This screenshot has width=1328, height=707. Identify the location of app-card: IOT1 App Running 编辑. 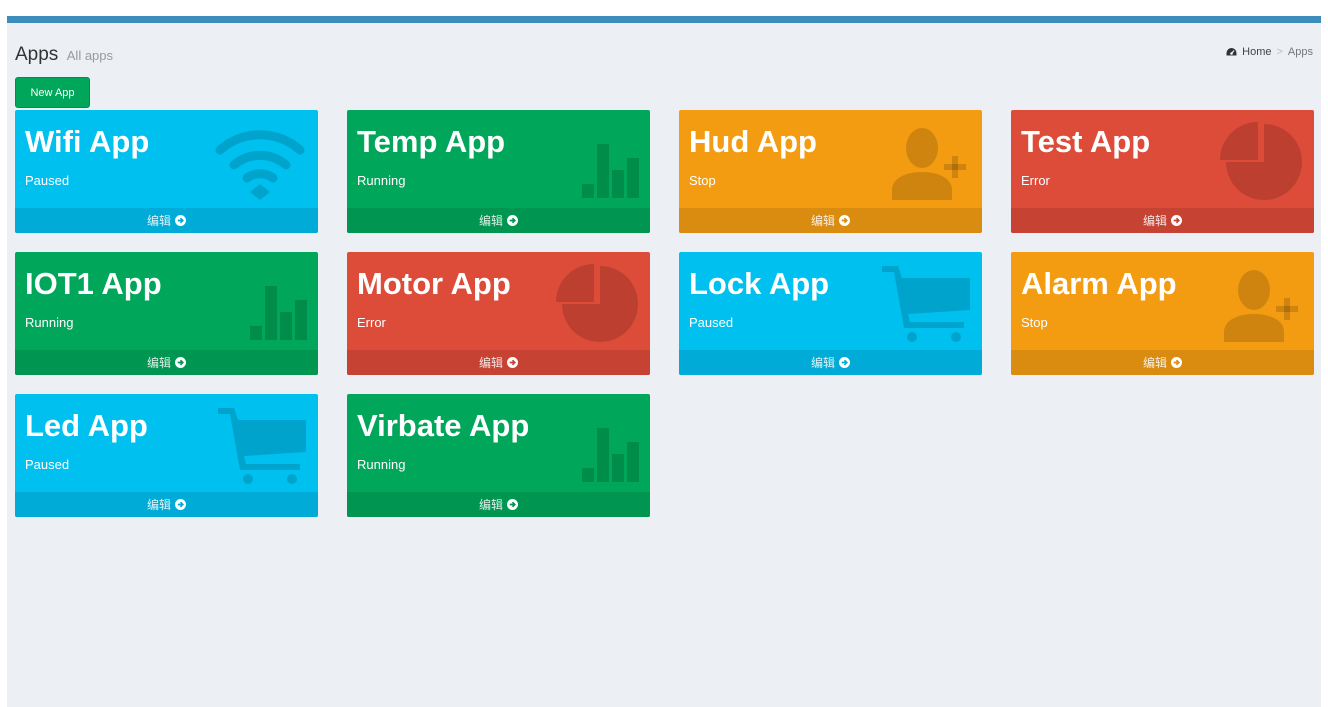
(166, 313).